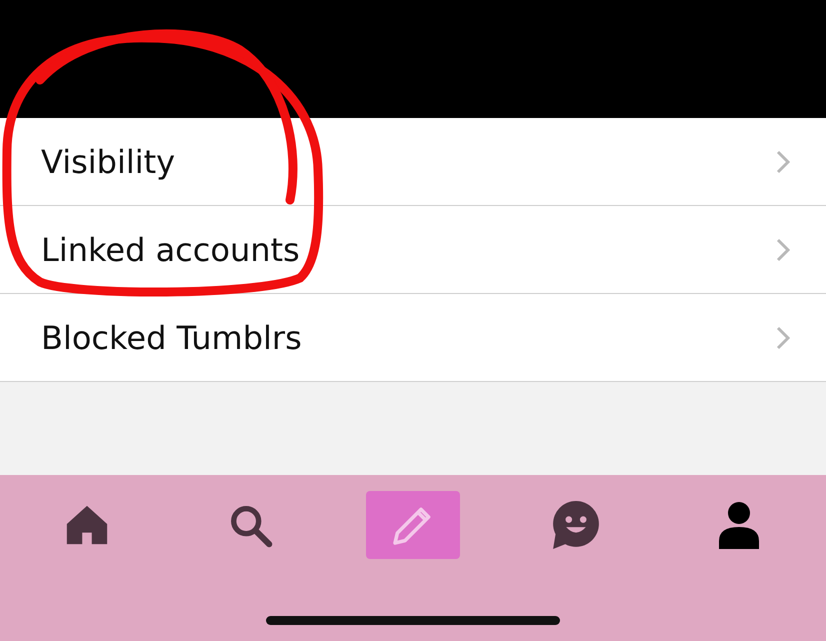 The image size is (826, 641). I want to click on person-icon, so click(739, 525).